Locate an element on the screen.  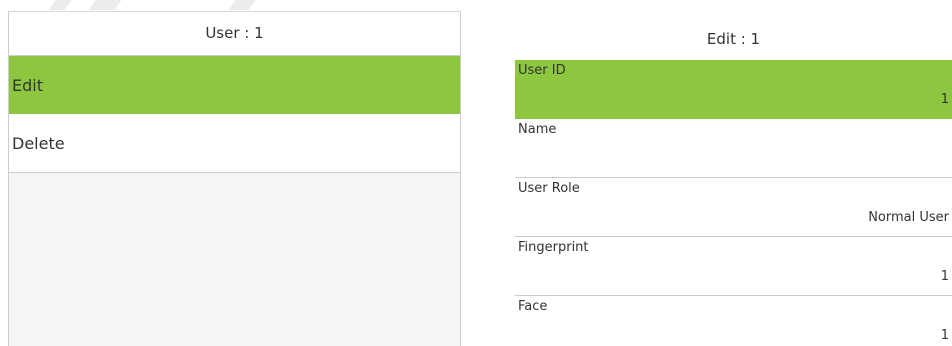
menu-item-edit: Edit is located at coordinates (234, 85).